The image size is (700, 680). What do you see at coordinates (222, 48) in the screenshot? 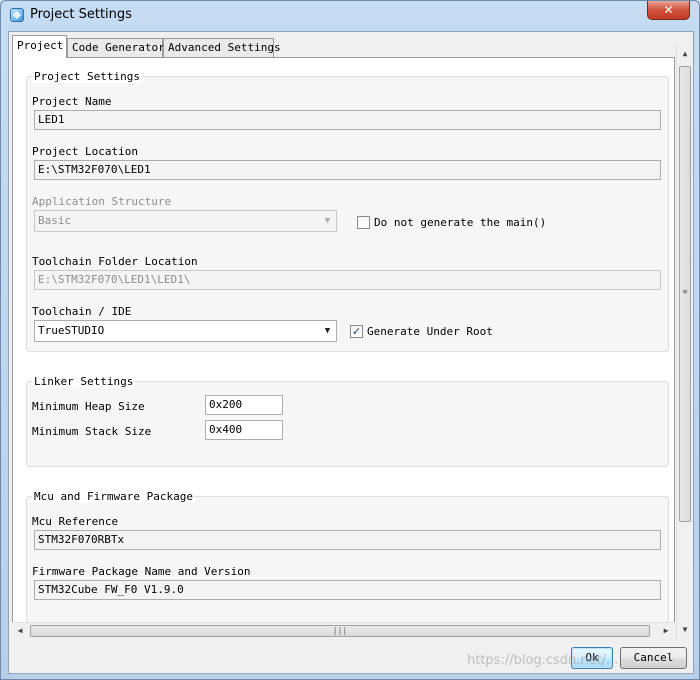
I see `tab-advanced-settings: Advanced Settings` at bounding box center [222, 48].